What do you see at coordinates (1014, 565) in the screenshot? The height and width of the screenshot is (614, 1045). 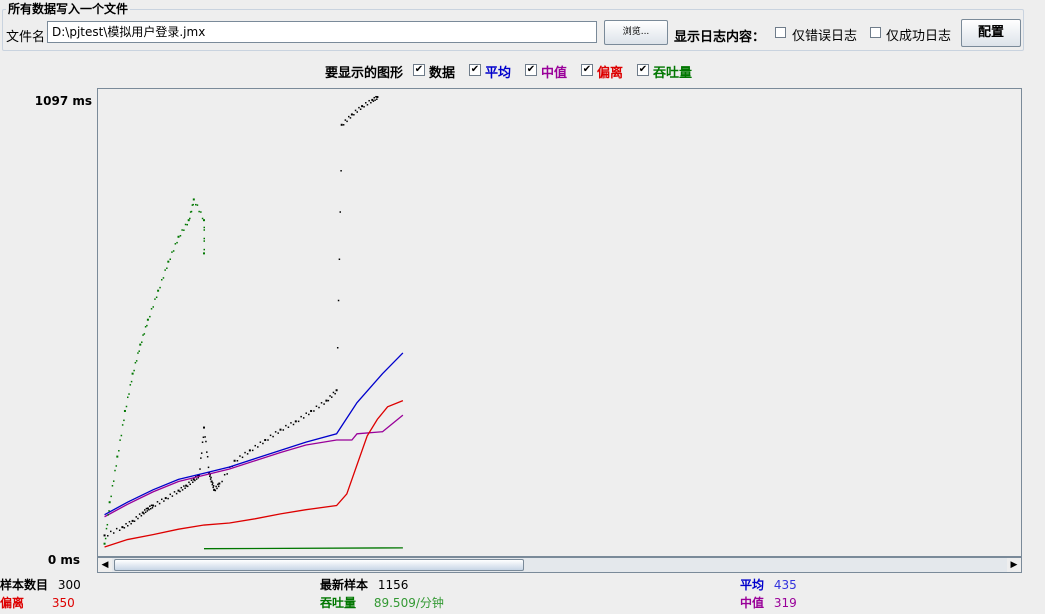 I see `scroll-right-arrow-icon: ▶` at bounding box center [1014, 565].